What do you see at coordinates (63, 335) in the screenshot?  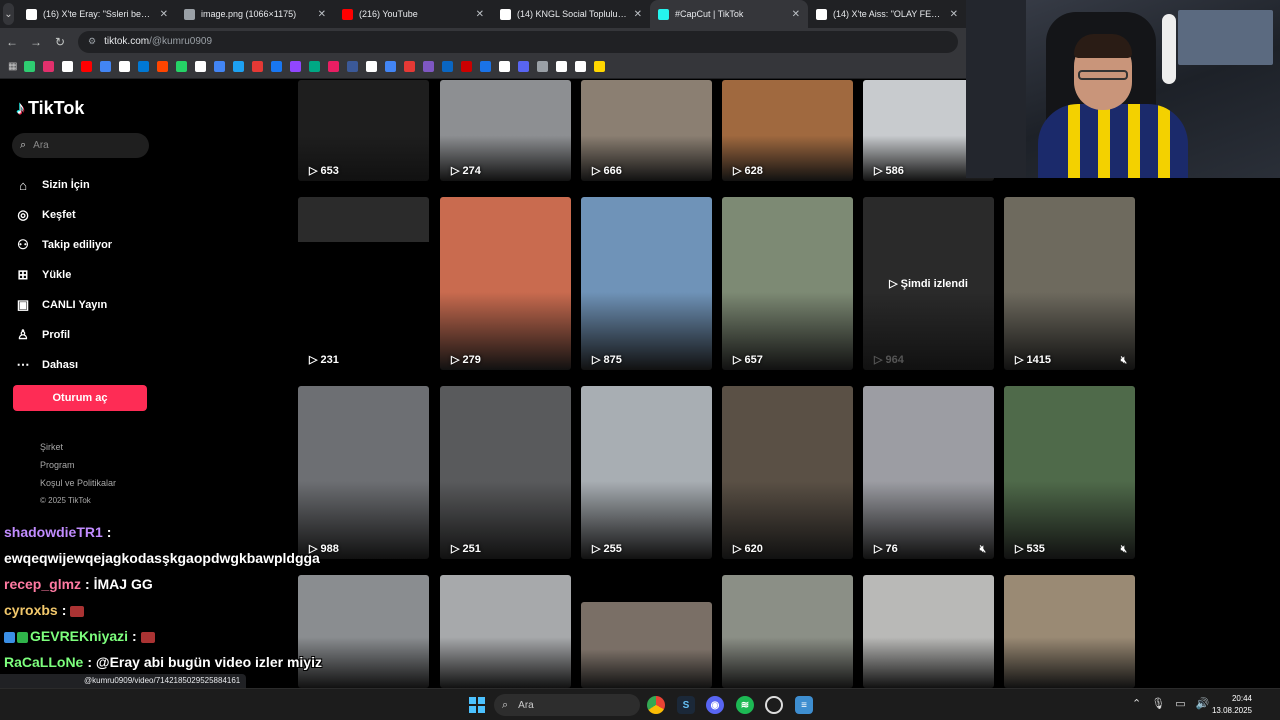 I see `sidebar-item: ♙ Profil` at bounding box center [63, 335].